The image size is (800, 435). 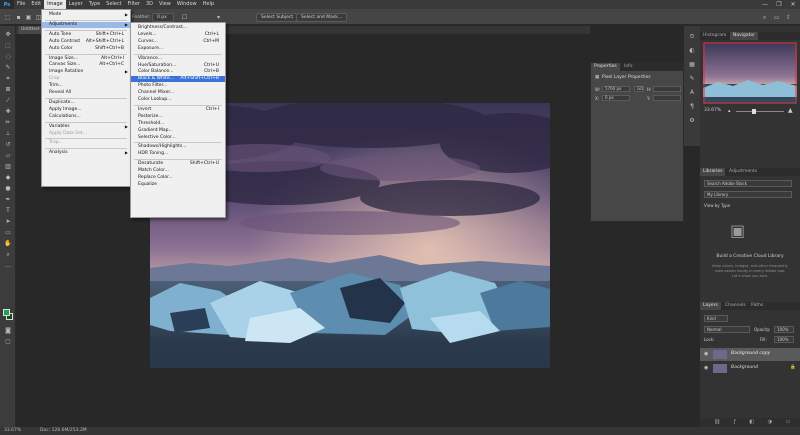 What do you see at coordinates (36, 4) in the screenshot?
I see `menu-edit: Edit` at bounding box center [36, 4].